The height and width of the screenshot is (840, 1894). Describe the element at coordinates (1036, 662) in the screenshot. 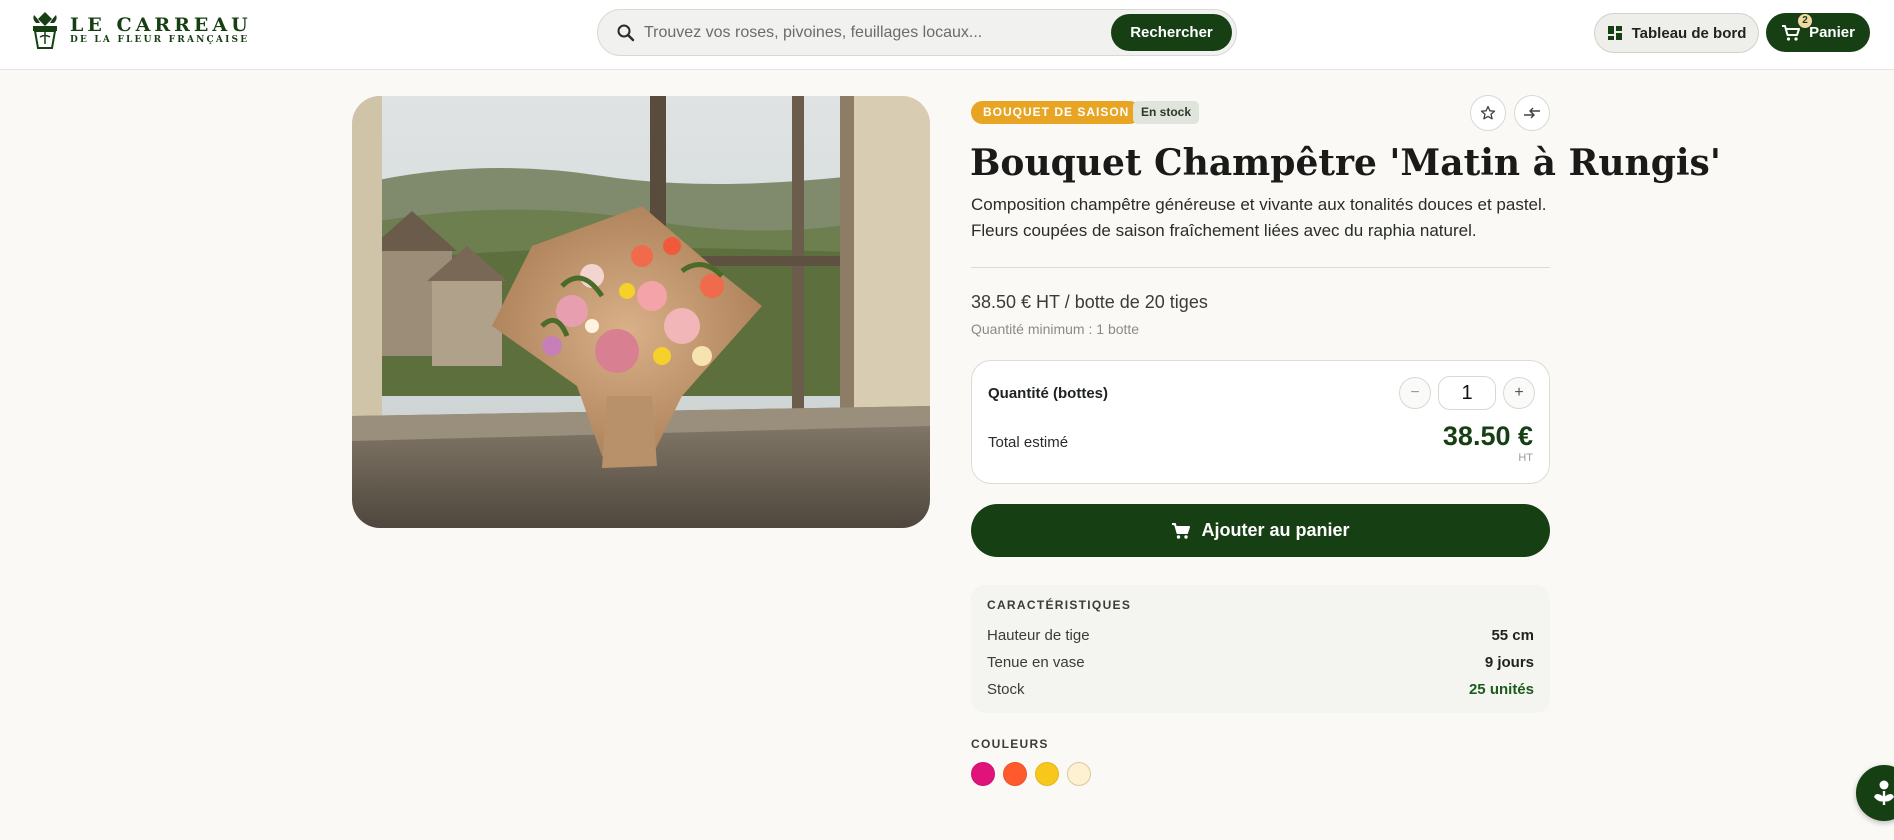

I see `spec-label: Tenue en vase` at that location.